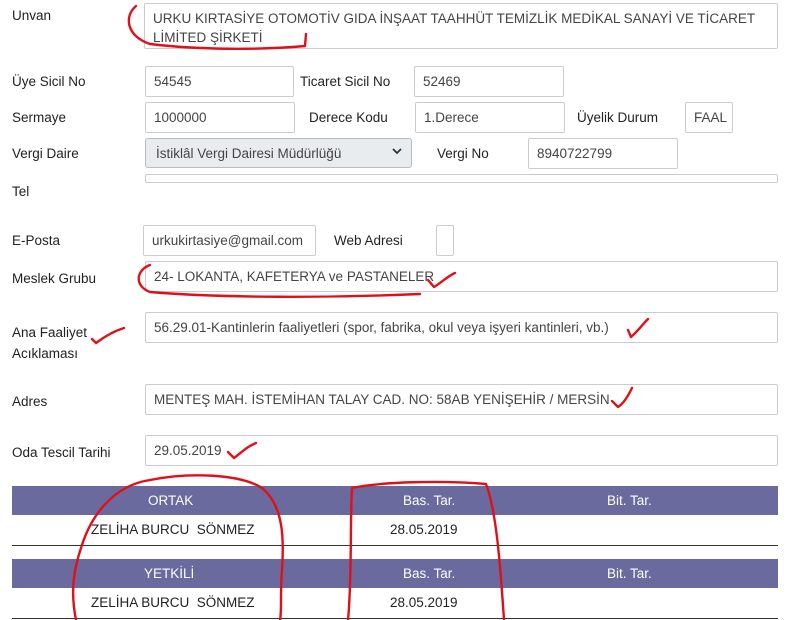  Describe the element at coordinates (229, 240) in the screenshot. I see `e-posta-field: urkukirtasiye@gmail.com` at that location.